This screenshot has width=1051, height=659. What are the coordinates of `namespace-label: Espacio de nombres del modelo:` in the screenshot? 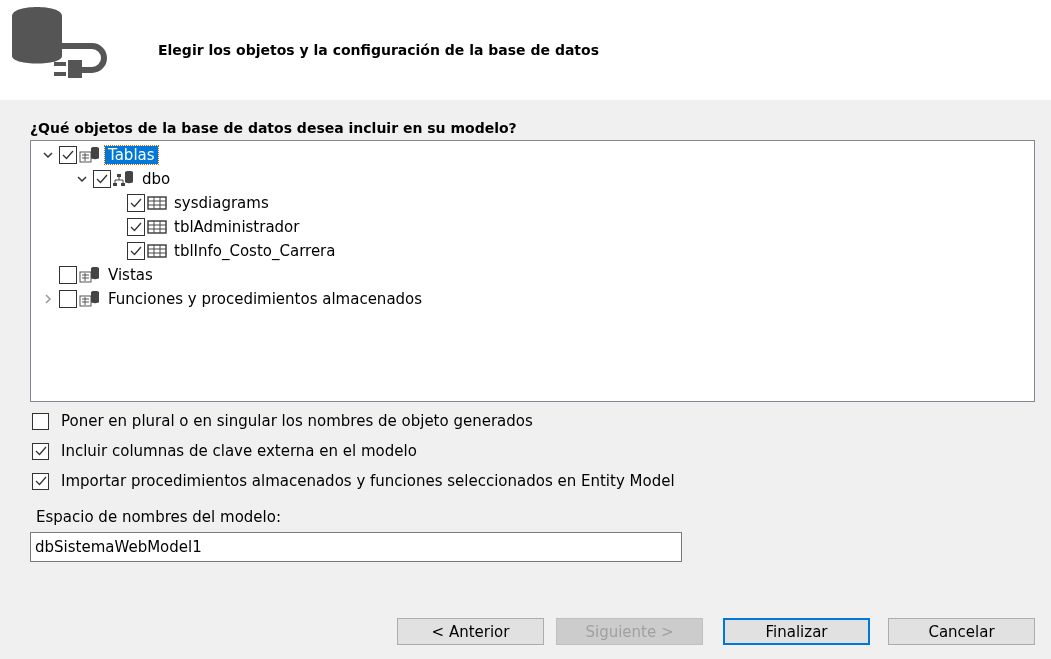 It's located at (158, 517).